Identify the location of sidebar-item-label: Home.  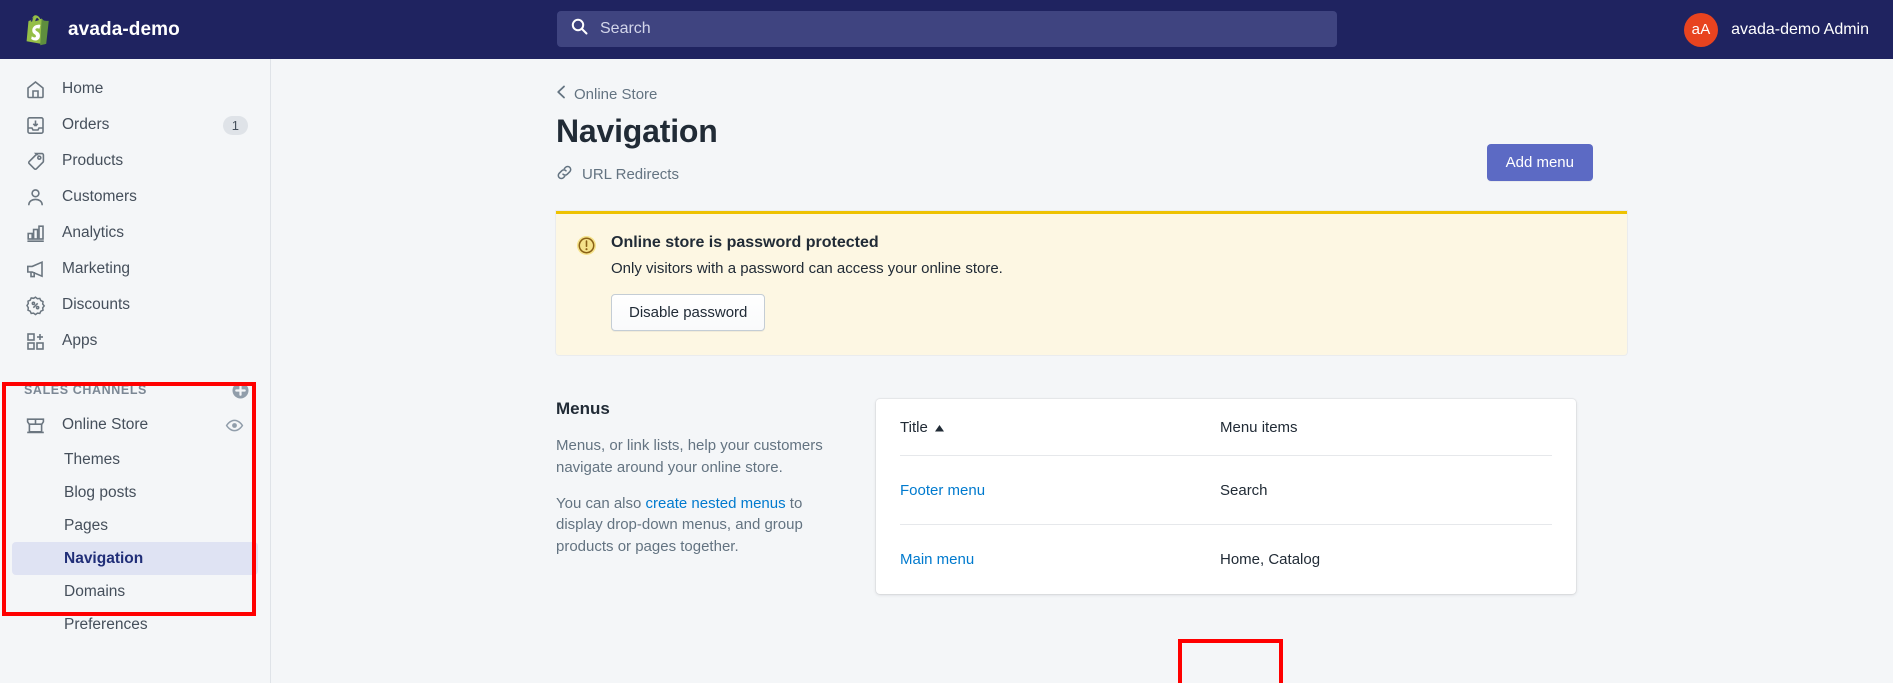
(83, 88).